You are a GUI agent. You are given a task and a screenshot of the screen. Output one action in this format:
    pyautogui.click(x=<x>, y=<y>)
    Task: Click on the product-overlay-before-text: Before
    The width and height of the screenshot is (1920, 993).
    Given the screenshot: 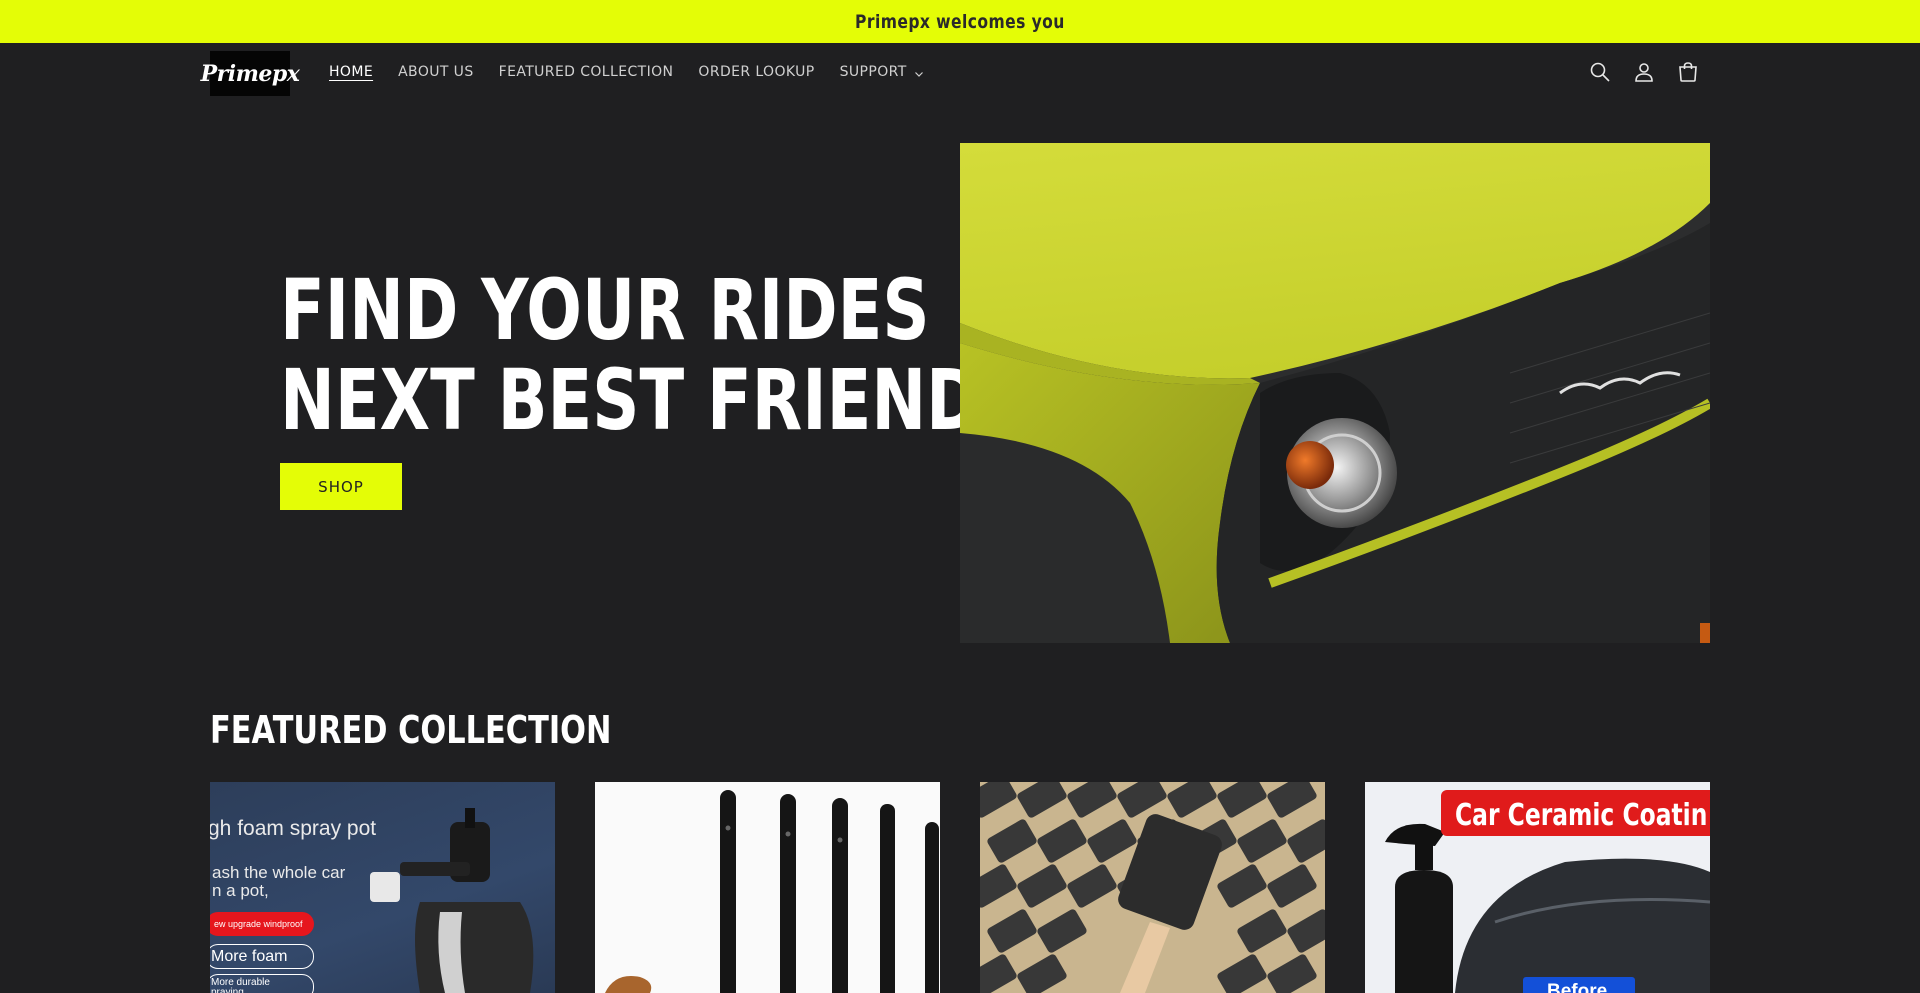 What is the action you would take?
    pyautogui.click(x=1577, y=987)
    